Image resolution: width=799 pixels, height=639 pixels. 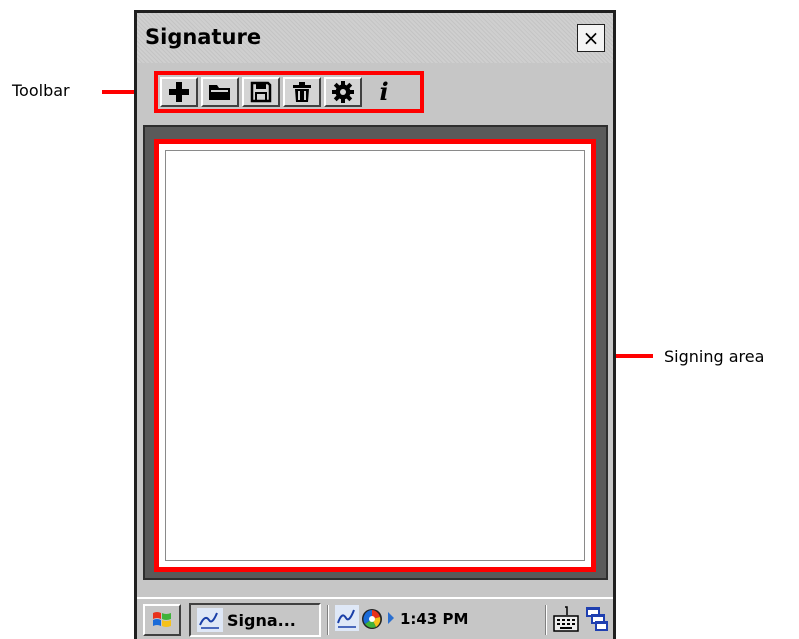 I want to click on window-title: Signature, so click(x=203, y=37).